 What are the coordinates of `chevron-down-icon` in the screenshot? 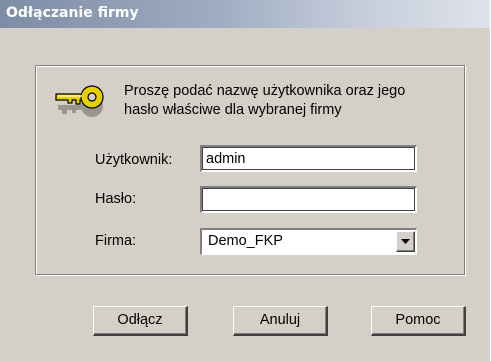 It's located at (405, 241).